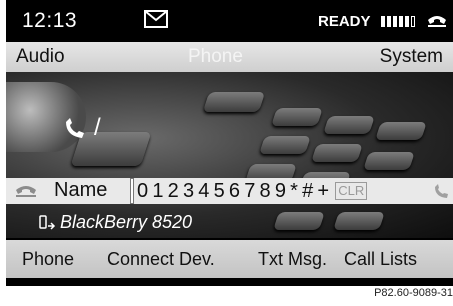 The height and width of the screenshot is (306, 453). I want to click on key-3: 3, so click(188, 191).